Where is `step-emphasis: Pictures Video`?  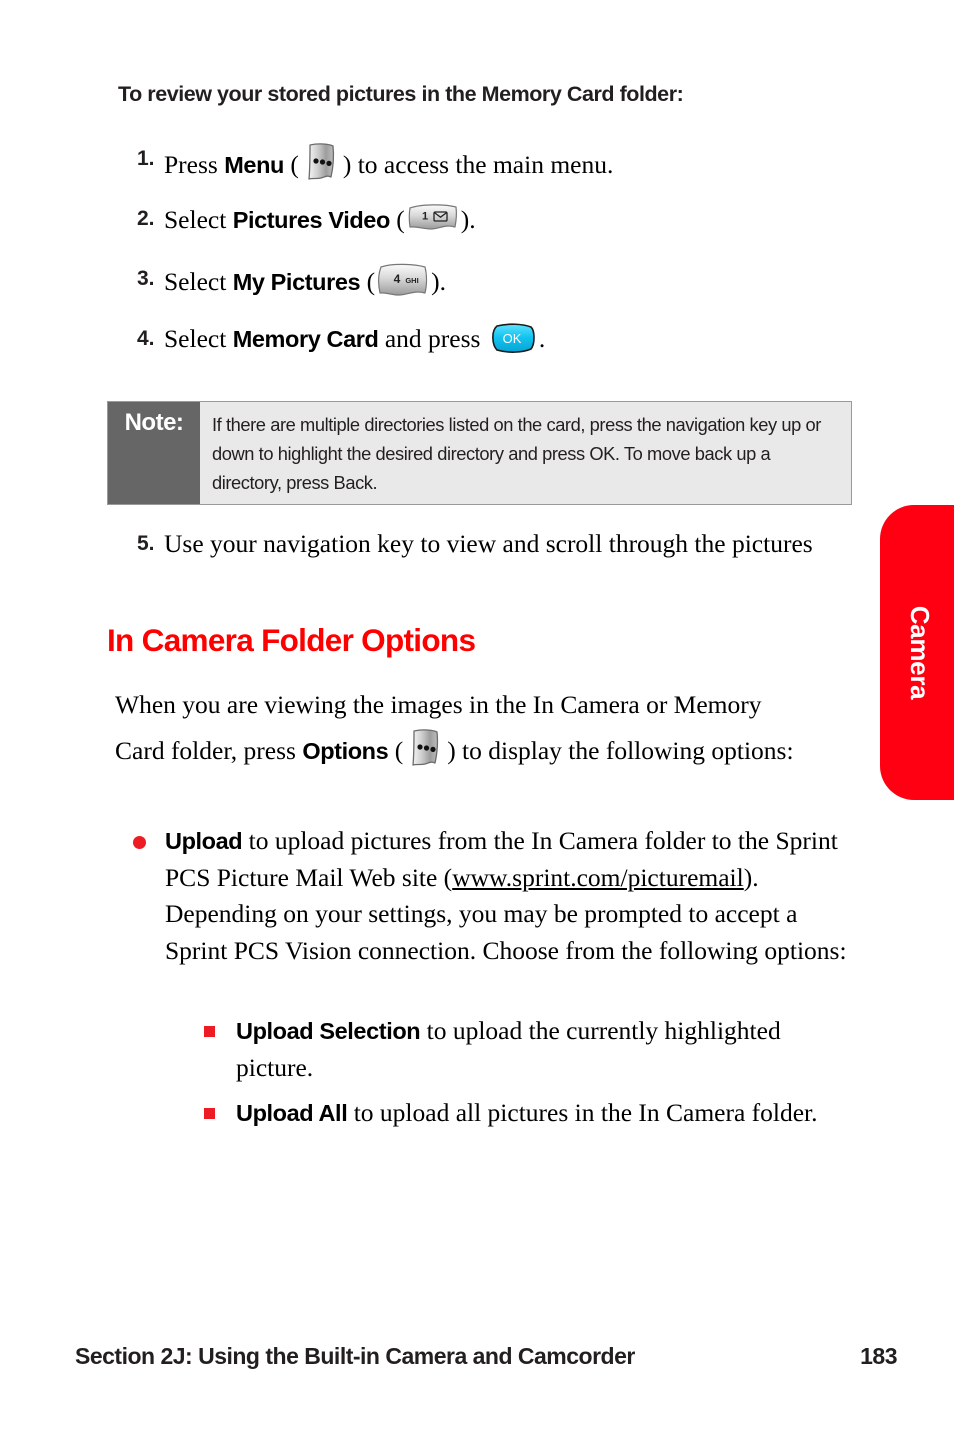 step-emphasis: Pictures Video is located at coordinates (311, 220).